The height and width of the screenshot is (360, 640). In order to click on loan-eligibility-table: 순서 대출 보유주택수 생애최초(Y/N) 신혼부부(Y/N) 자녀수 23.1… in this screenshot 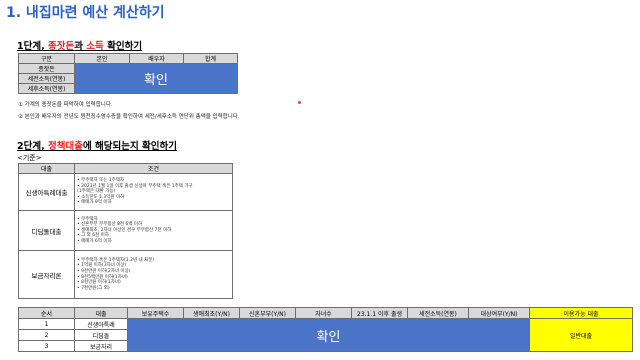, I will do `click(325, 329)`.